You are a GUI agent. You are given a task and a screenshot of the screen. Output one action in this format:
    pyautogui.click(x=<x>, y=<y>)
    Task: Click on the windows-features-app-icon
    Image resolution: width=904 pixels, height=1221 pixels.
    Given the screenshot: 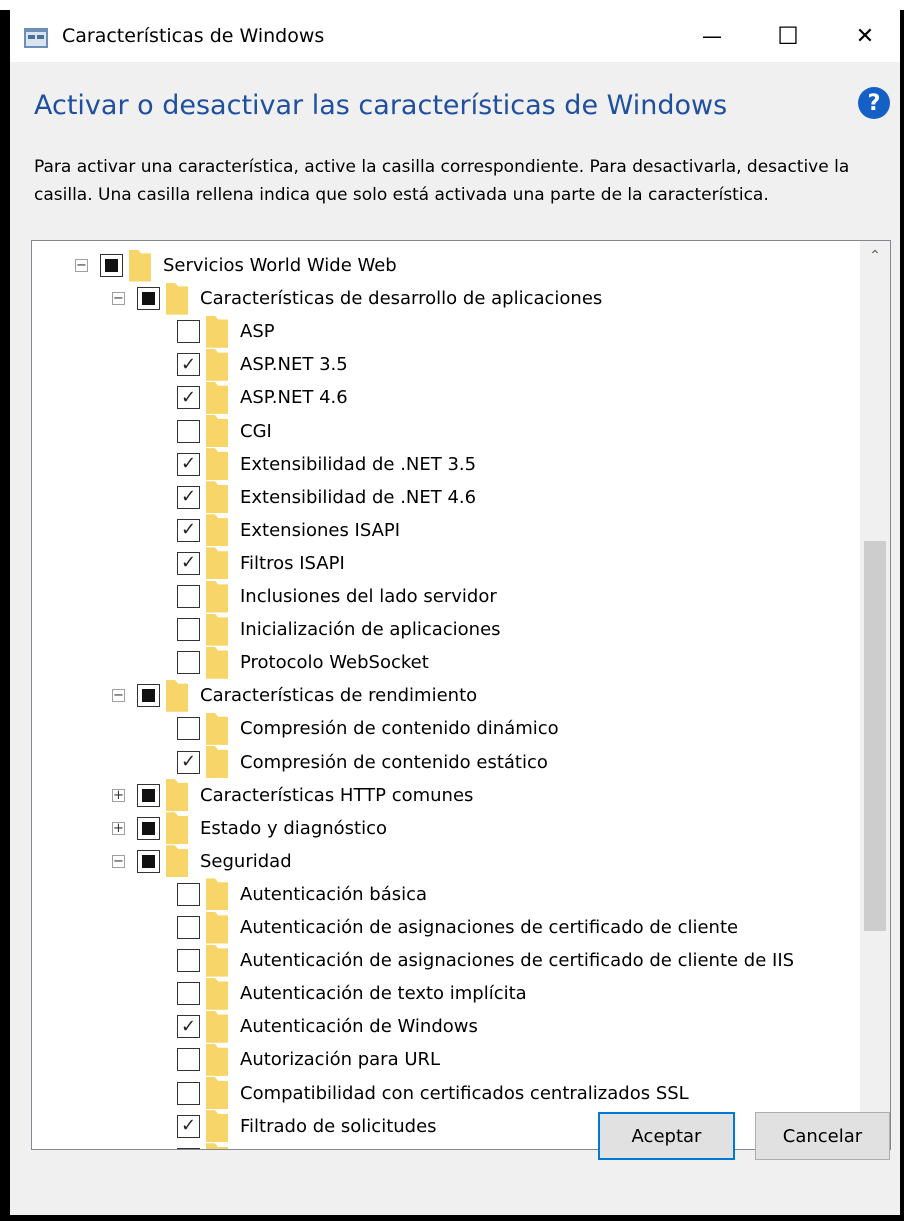 What is the action you would take?
    pyautogui.click(x=36, y=38)
    